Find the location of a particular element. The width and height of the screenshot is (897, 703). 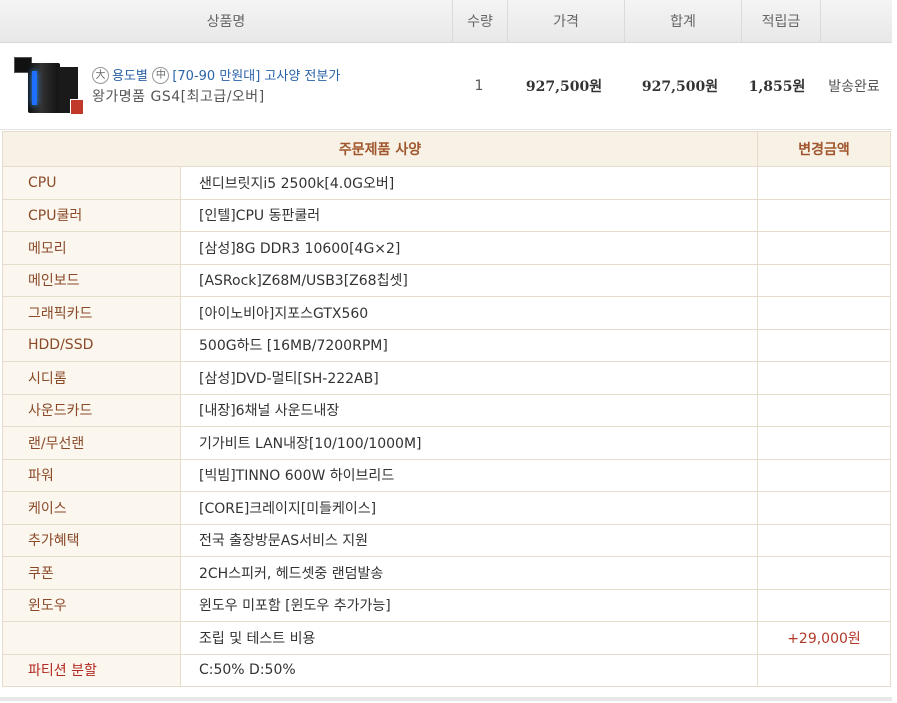

spec-value: 윈도우 미포함 [윈도우 추가가능] is located at coordinates (469, 605).